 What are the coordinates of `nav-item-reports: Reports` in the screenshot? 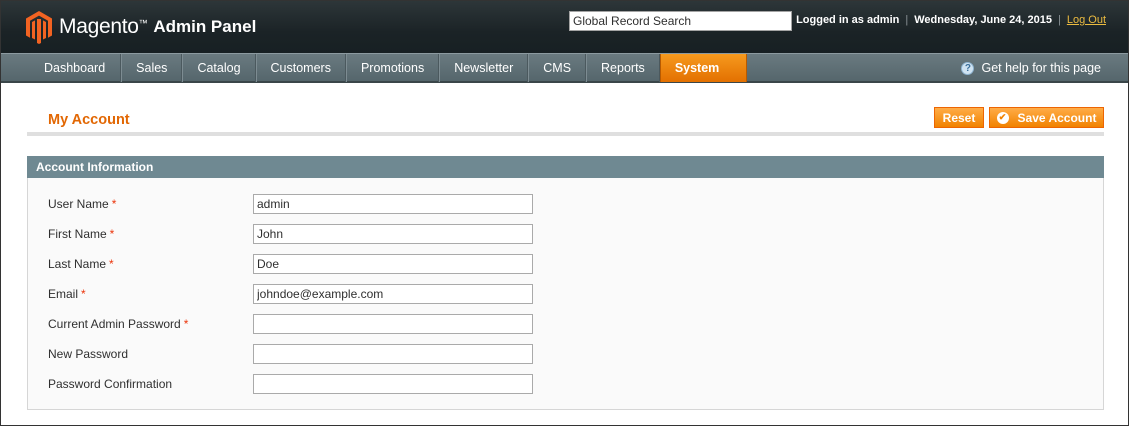 It's located at (623, 68).